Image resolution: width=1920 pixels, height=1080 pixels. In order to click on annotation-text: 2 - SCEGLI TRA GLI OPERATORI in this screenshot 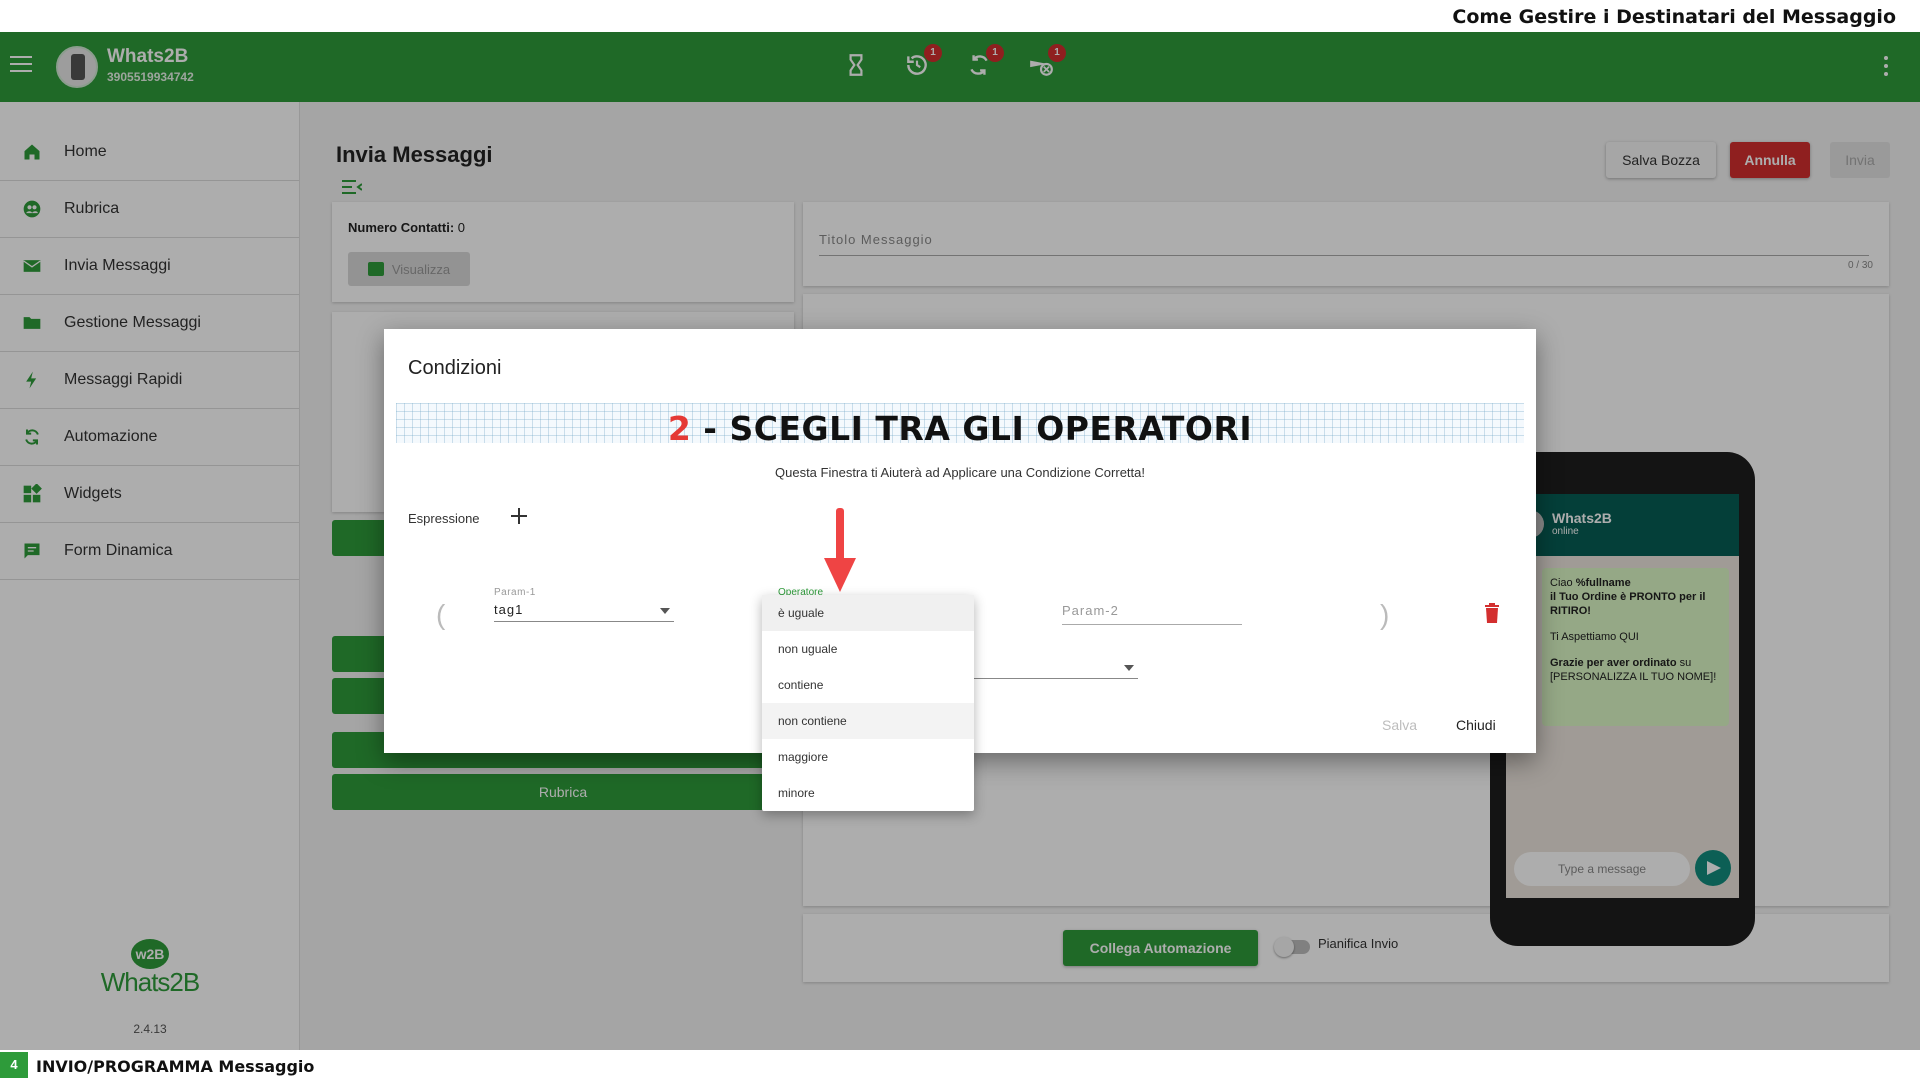, I will do `click(960, 428)`.